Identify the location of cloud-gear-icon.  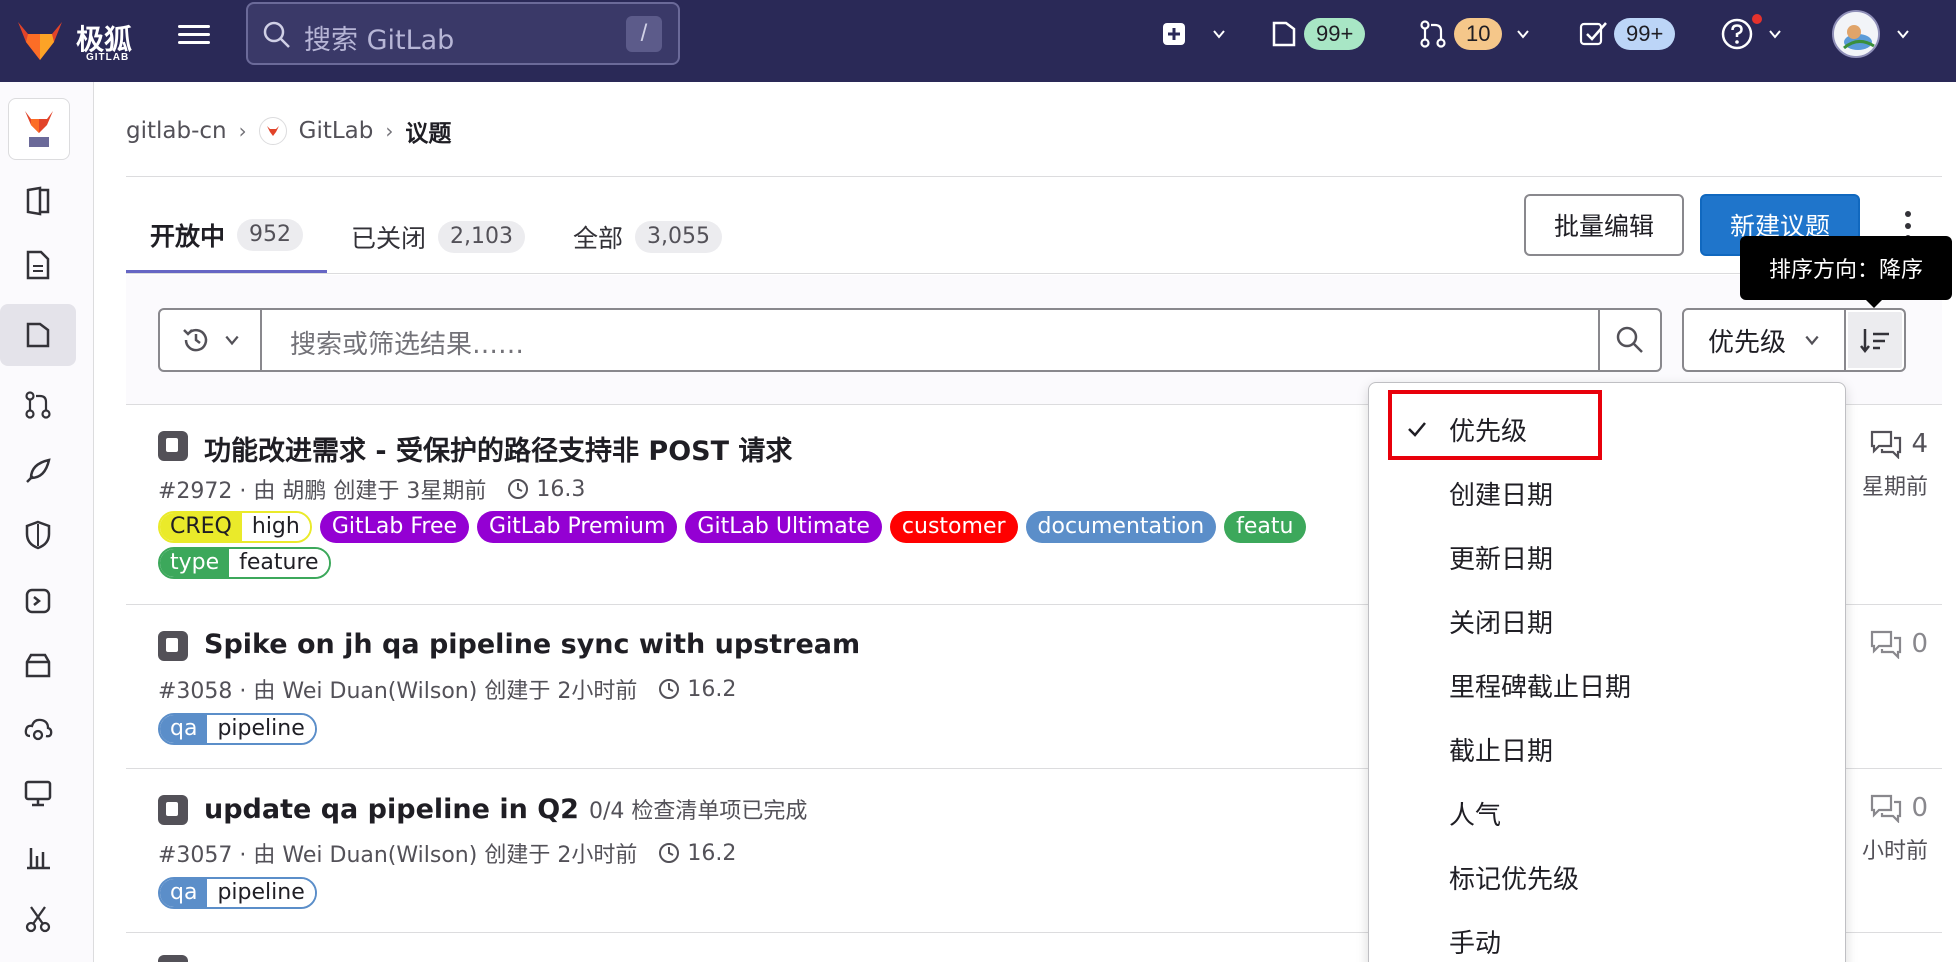
(38, 729).